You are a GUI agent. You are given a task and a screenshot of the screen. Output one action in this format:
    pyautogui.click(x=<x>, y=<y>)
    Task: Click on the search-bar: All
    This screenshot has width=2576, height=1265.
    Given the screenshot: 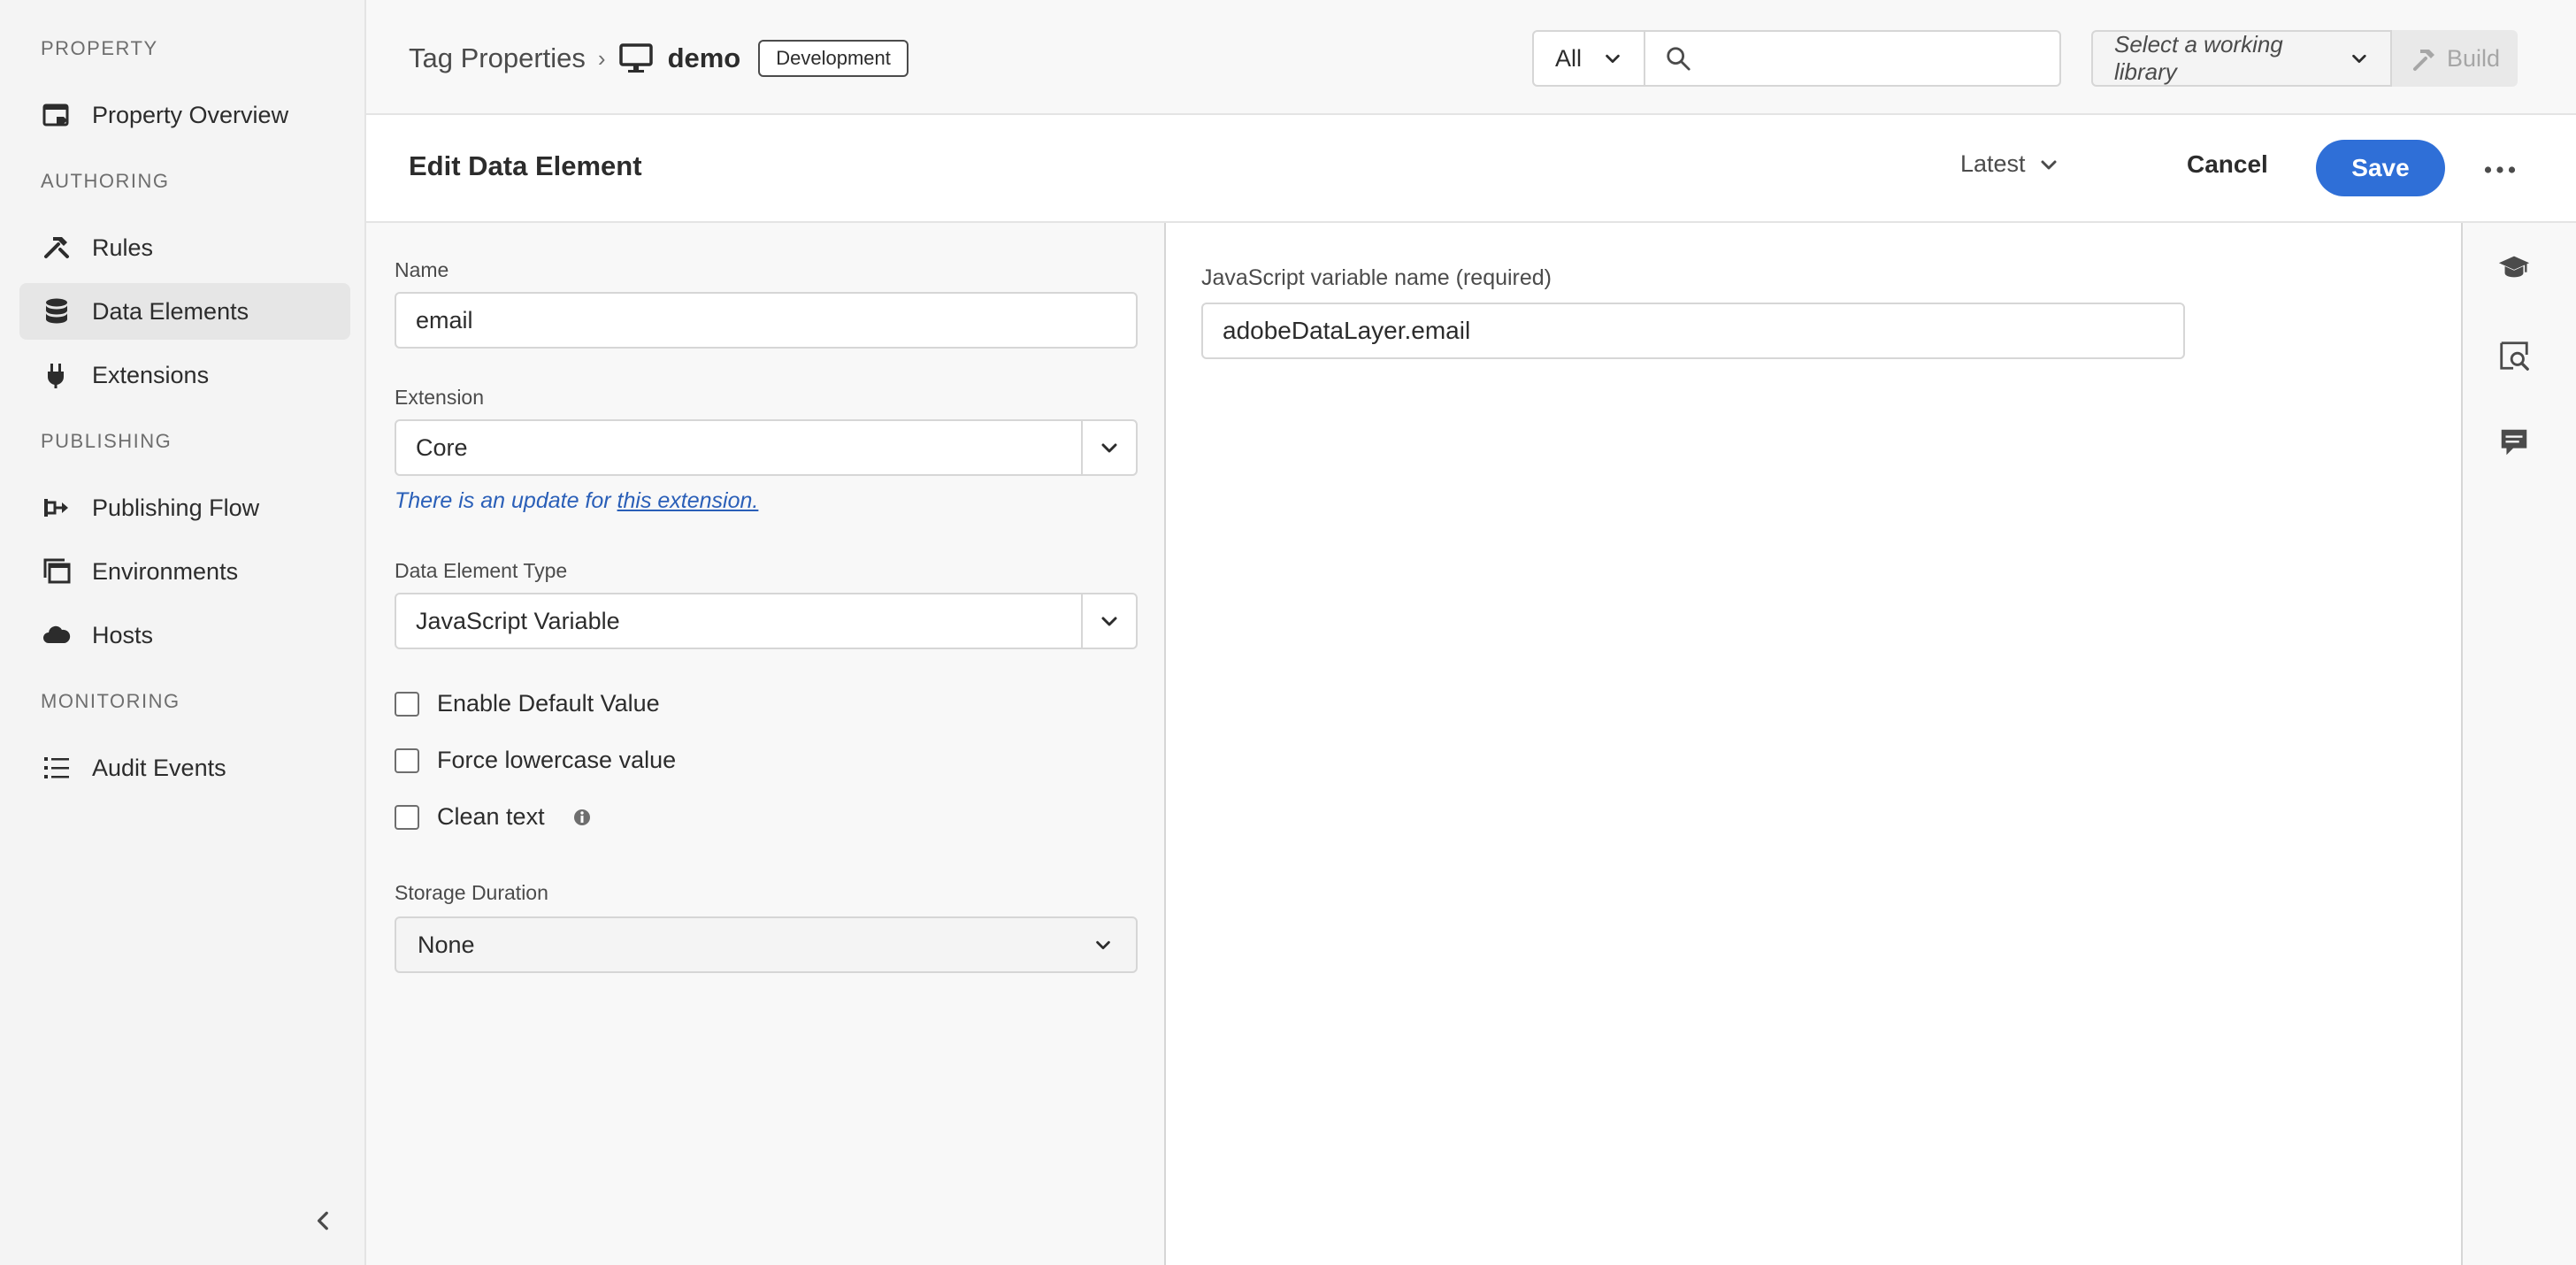 What is the action you would take?
    pyautogui.click(x=1796, y=58)
    